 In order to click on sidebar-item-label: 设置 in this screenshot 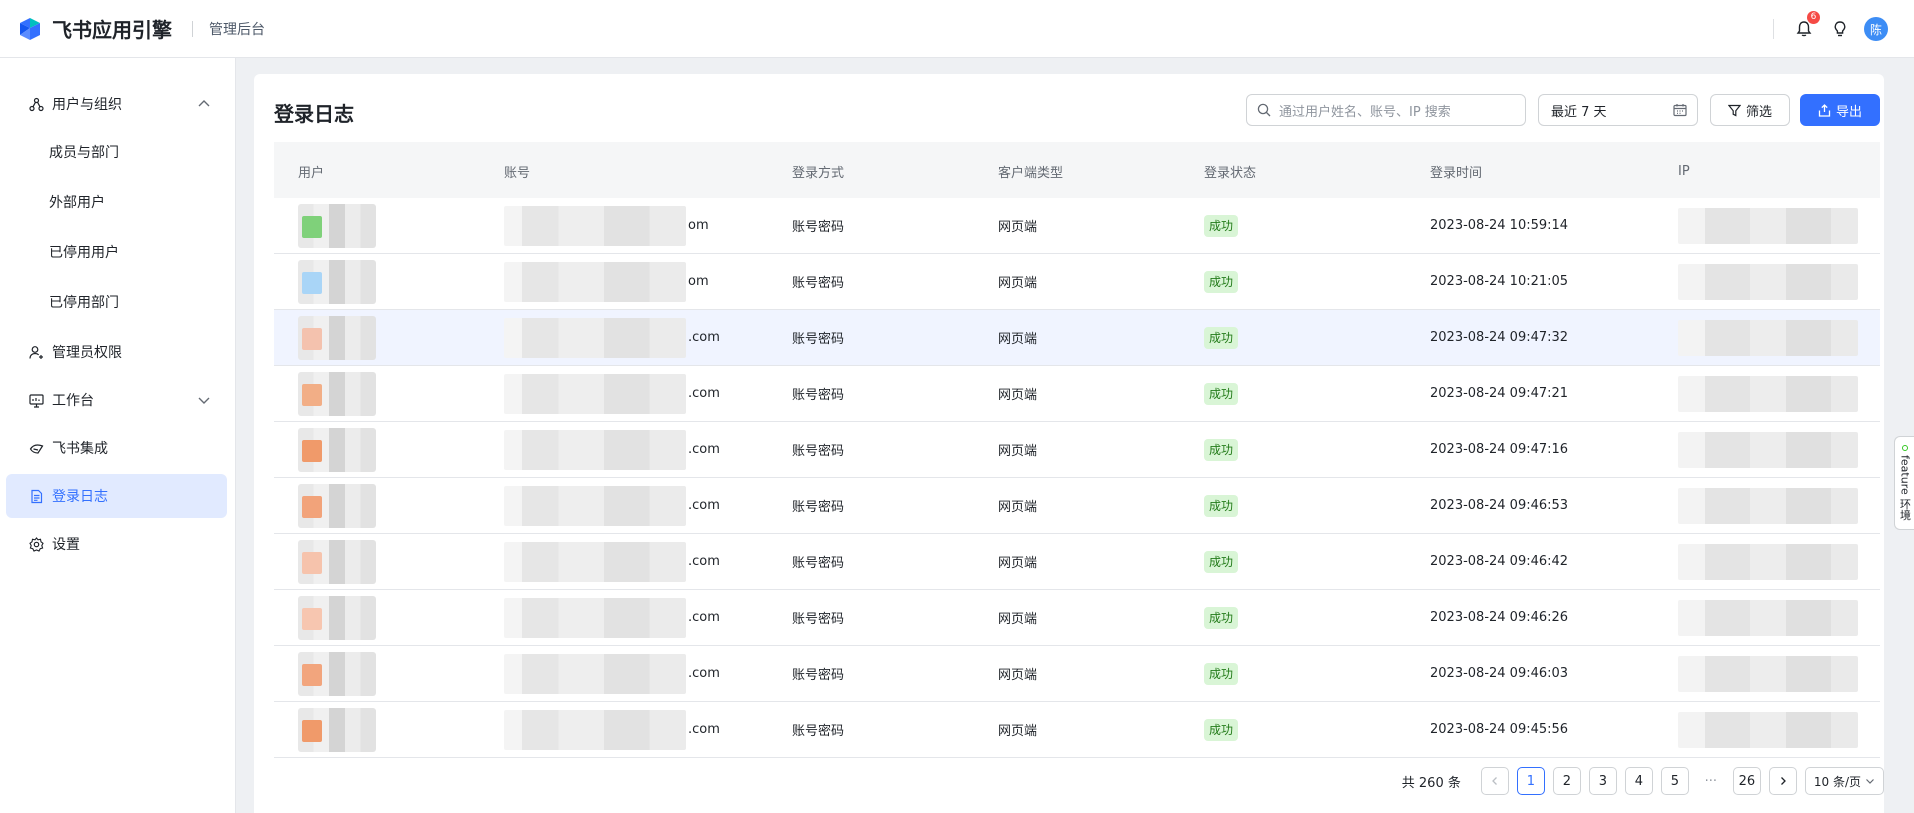, I will do `click(66, 545)`.